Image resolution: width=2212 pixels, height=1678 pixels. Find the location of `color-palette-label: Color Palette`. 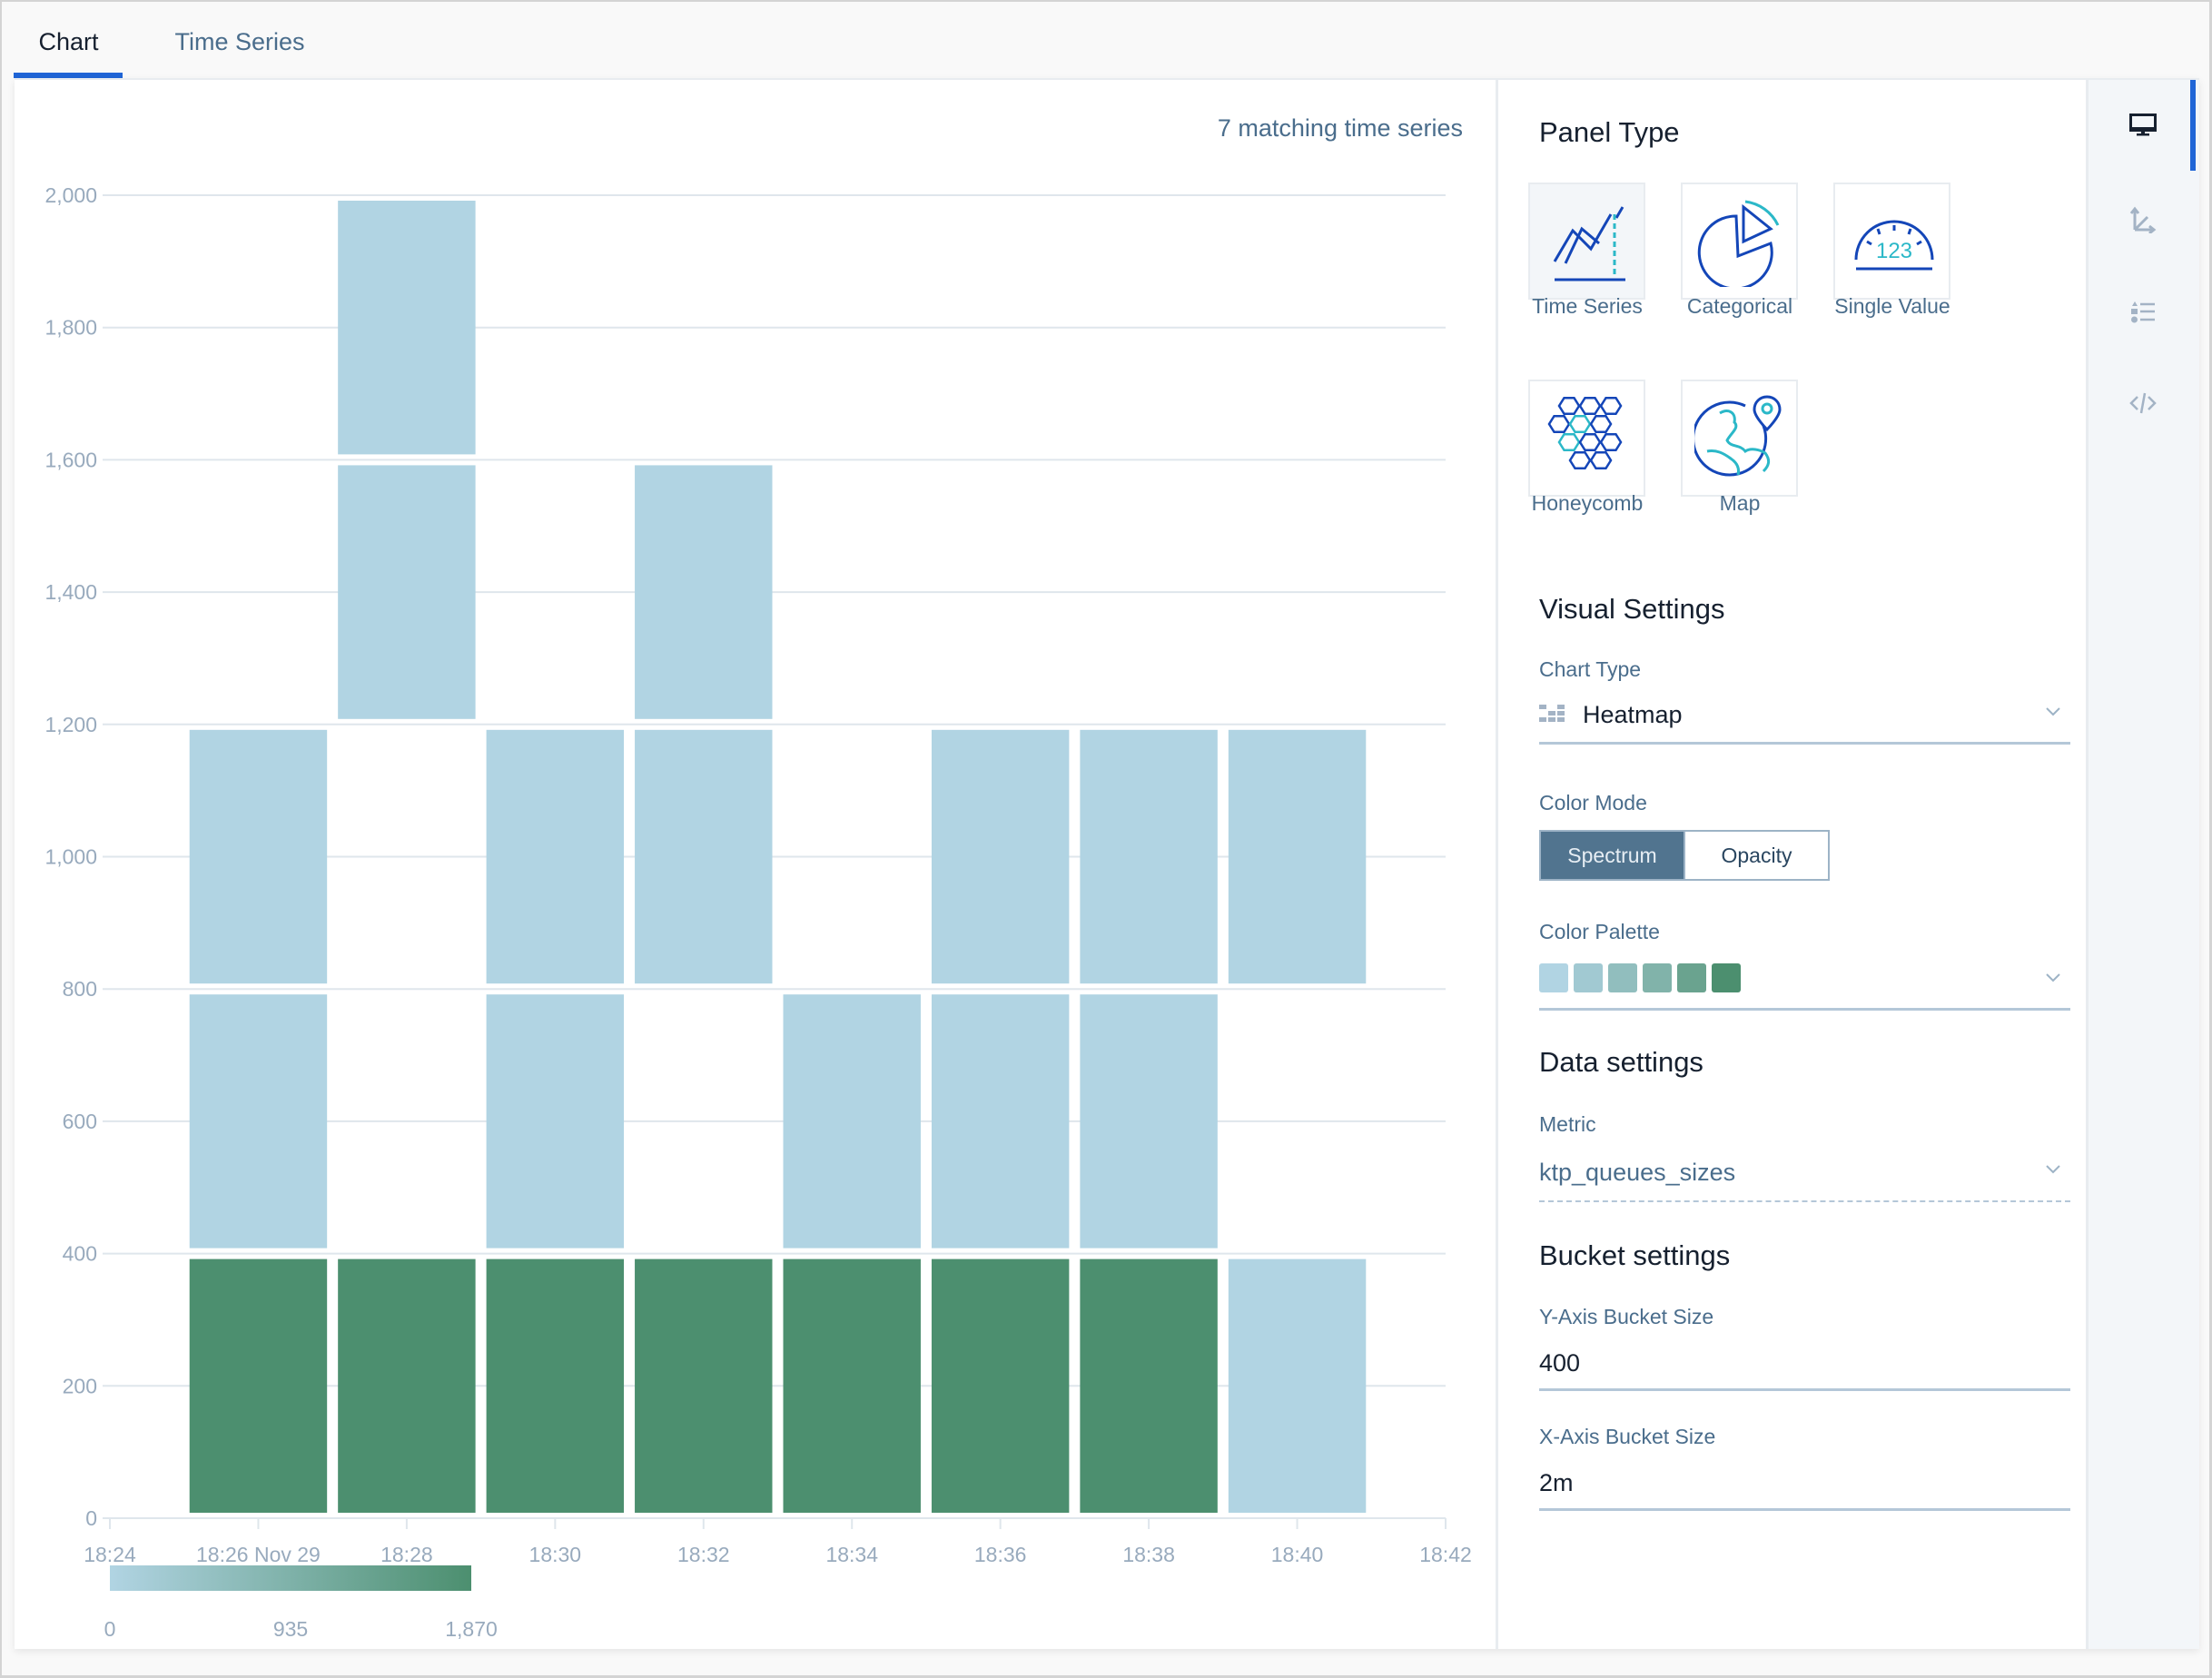

color-palette-label: Color Palette is located at coordinates (1599, 931).